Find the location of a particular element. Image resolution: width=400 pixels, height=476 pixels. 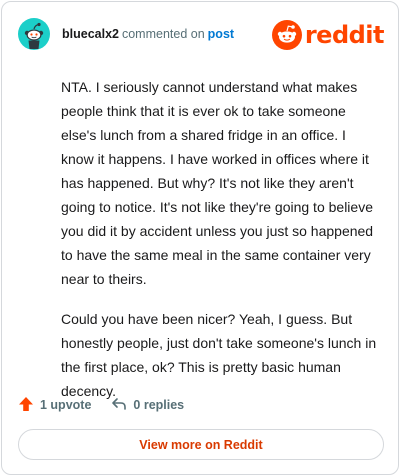

reddit-alien-icon is located at coordinates (286, 35).